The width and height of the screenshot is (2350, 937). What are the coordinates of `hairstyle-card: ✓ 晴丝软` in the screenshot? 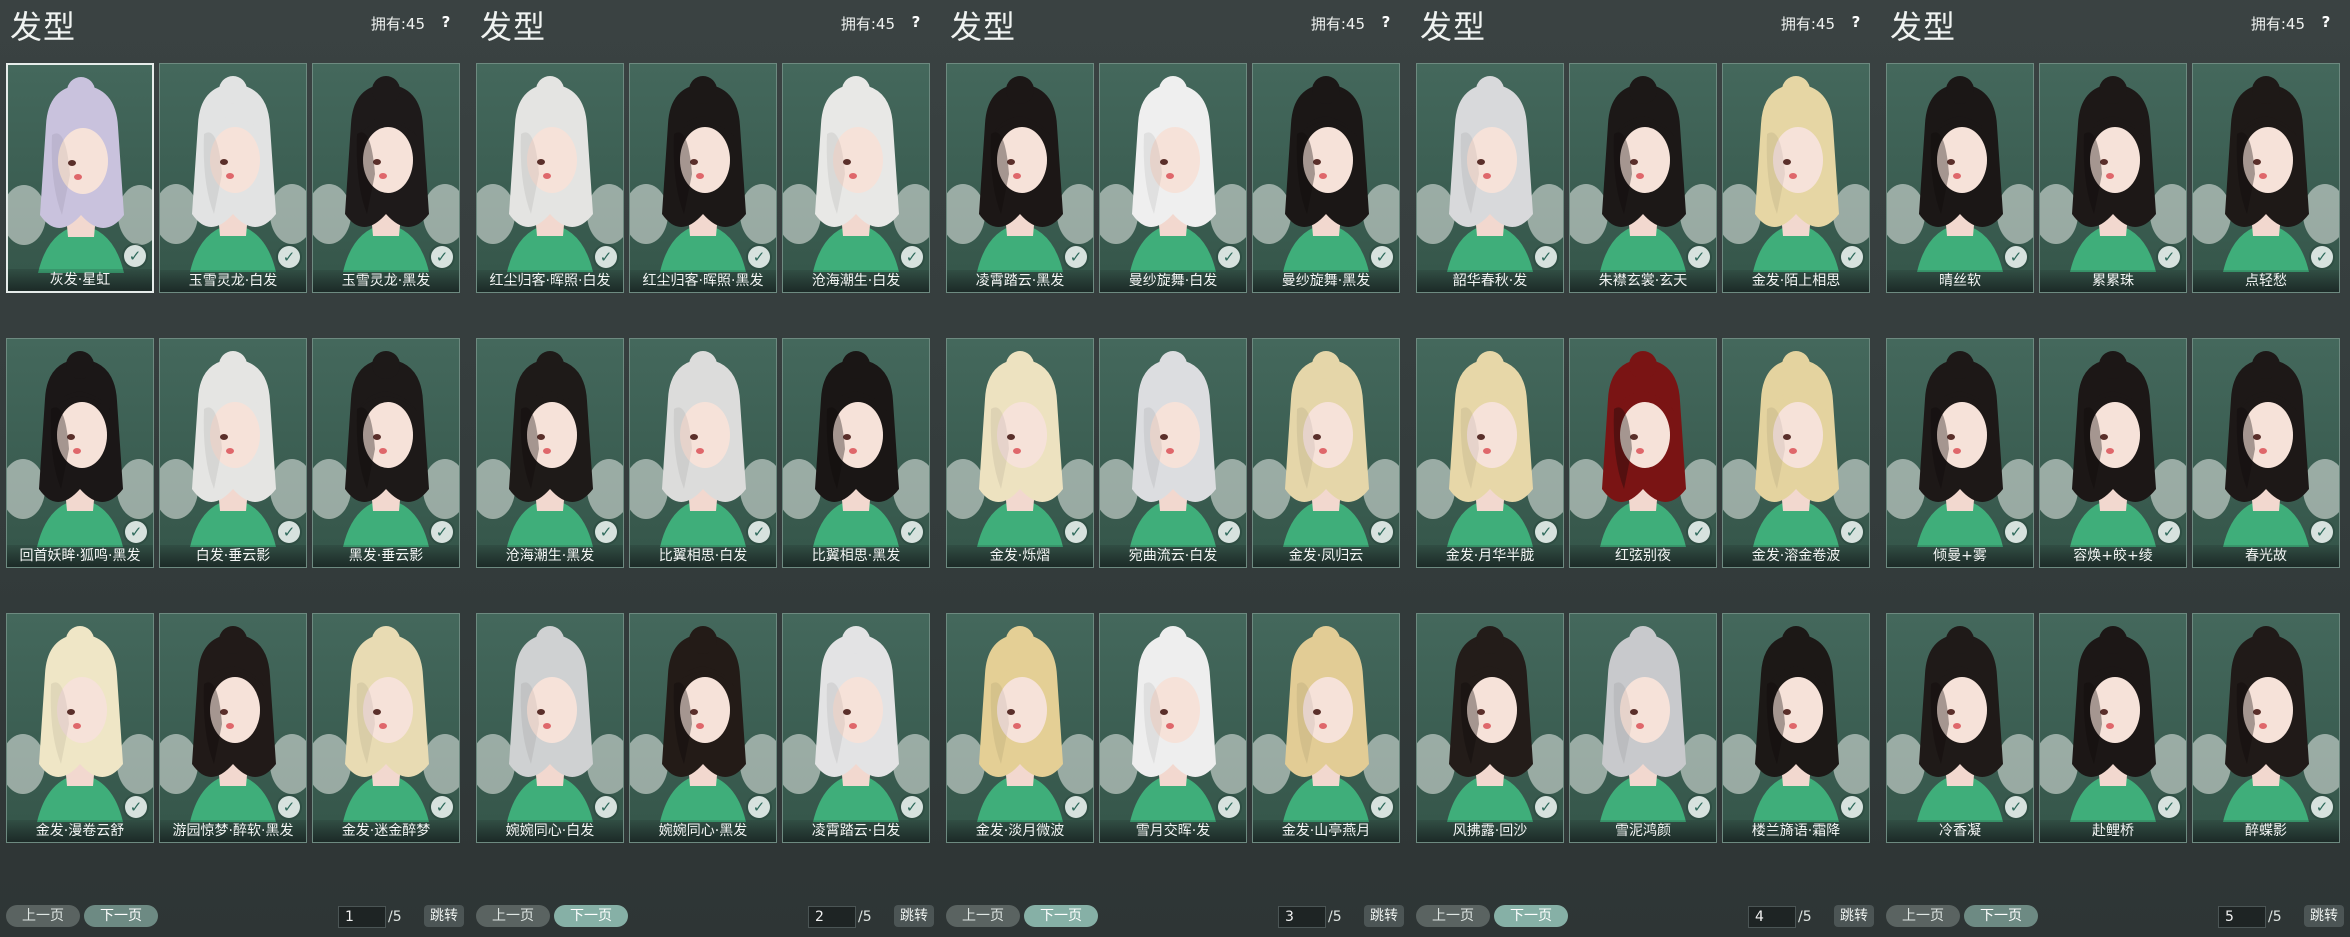 It's located at (1960, 178).